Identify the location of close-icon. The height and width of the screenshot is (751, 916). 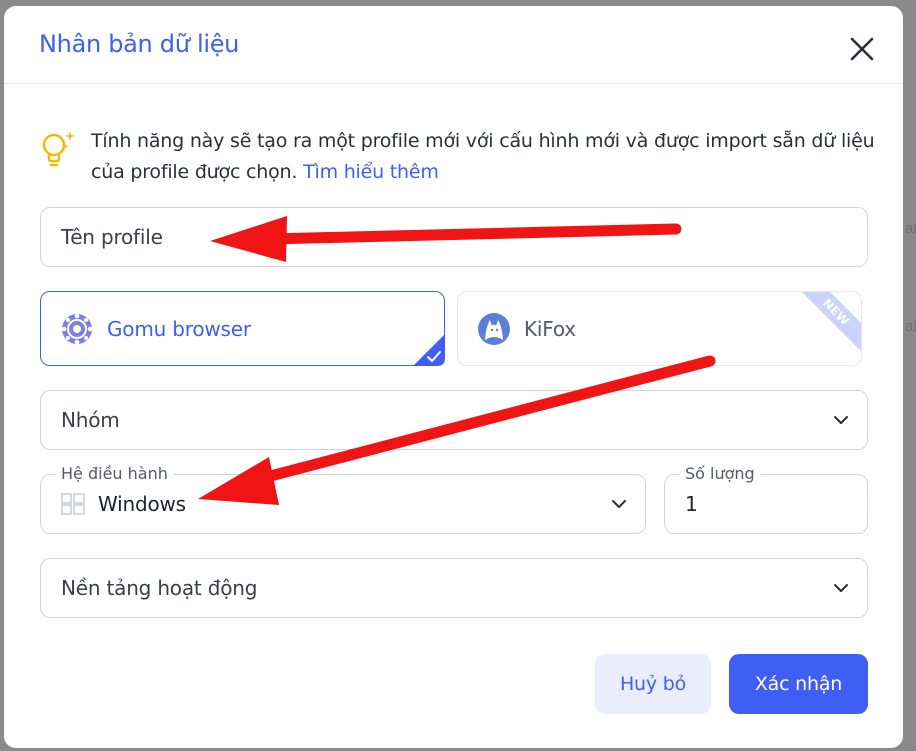
(862, 49).